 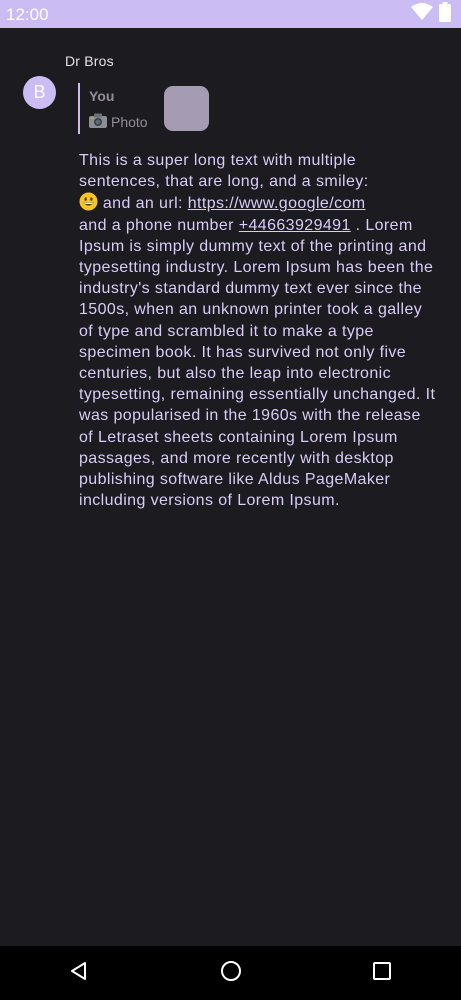 I want to click on reply-preview: Photo, so click(x=118, y=122).